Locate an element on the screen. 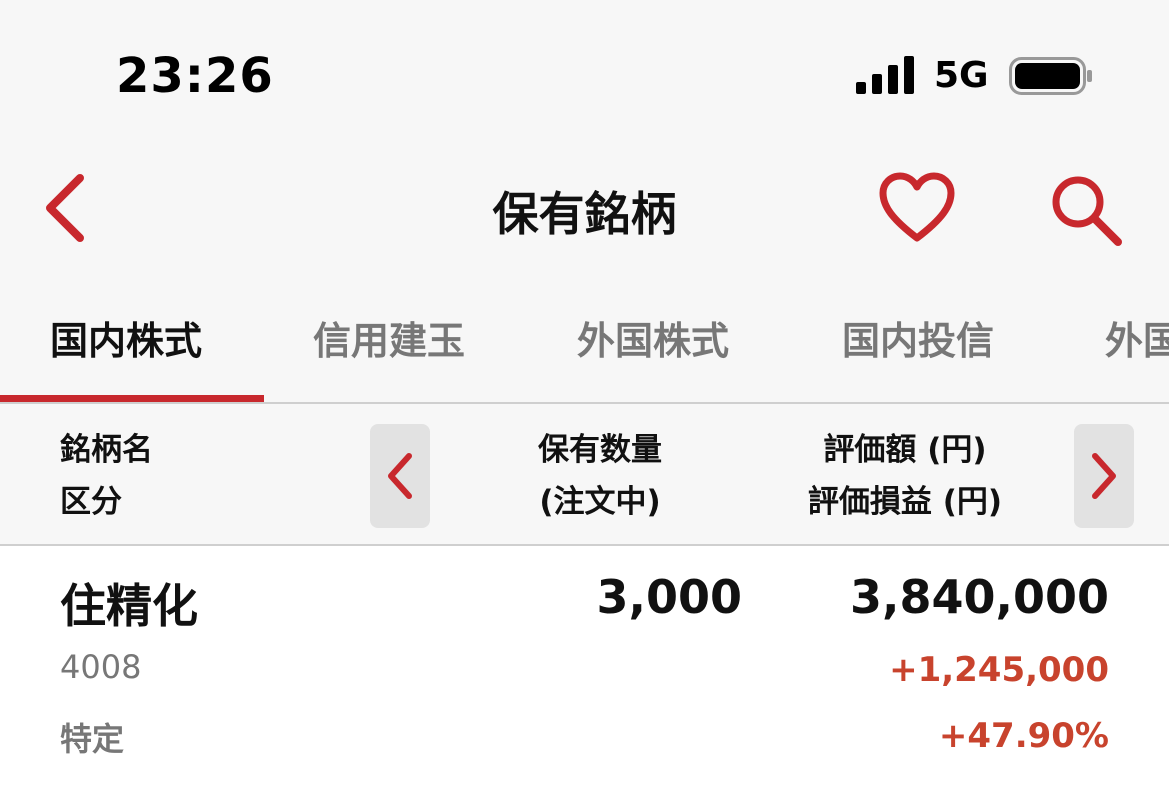  scroll-columns-right-button is located at coordinates (1104, 476).